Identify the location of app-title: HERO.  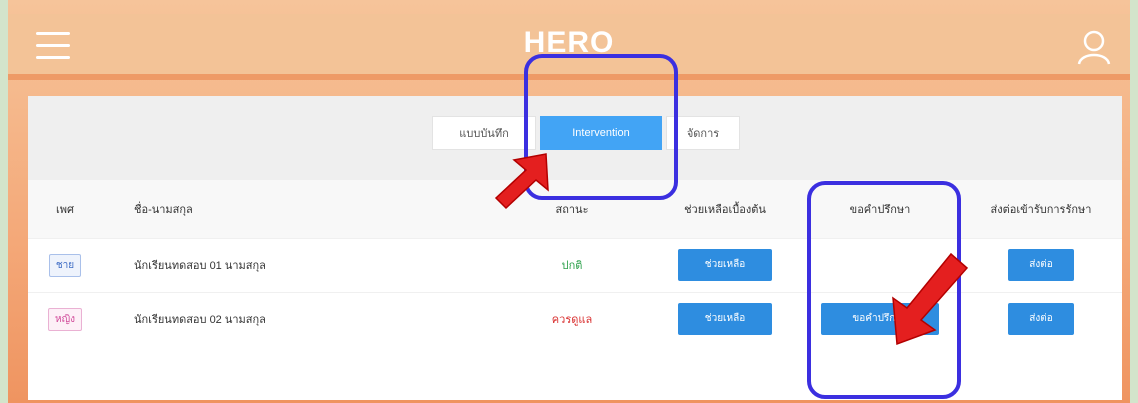
(569, 42).